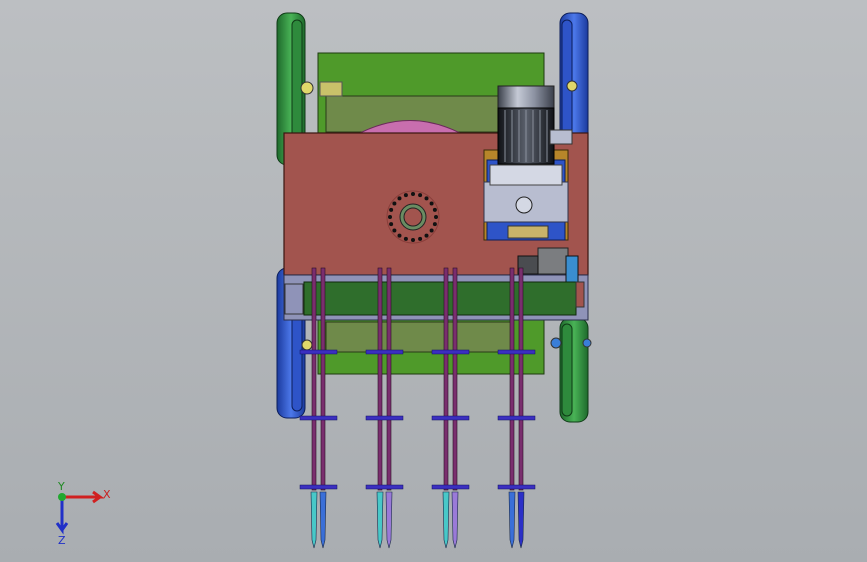 The width and height of the screenshot is (867, 562). What do you see at coordinates (524, 205) in the screenshot?
I see `motor-shaft-icon` at bounding box center [524, 205].